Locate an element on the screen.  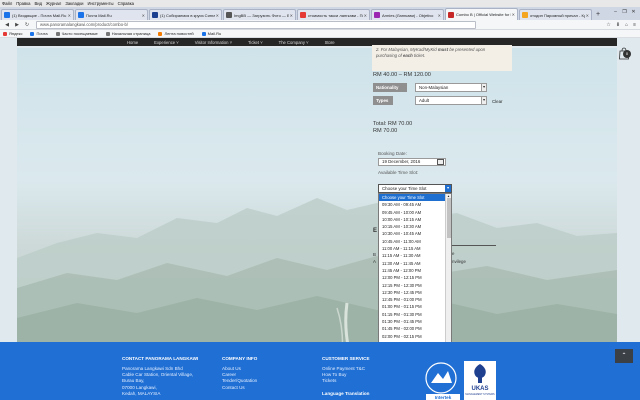
time-slot-option: 01:15 PM - 01:30 PM is located at coordinates (412, 314).